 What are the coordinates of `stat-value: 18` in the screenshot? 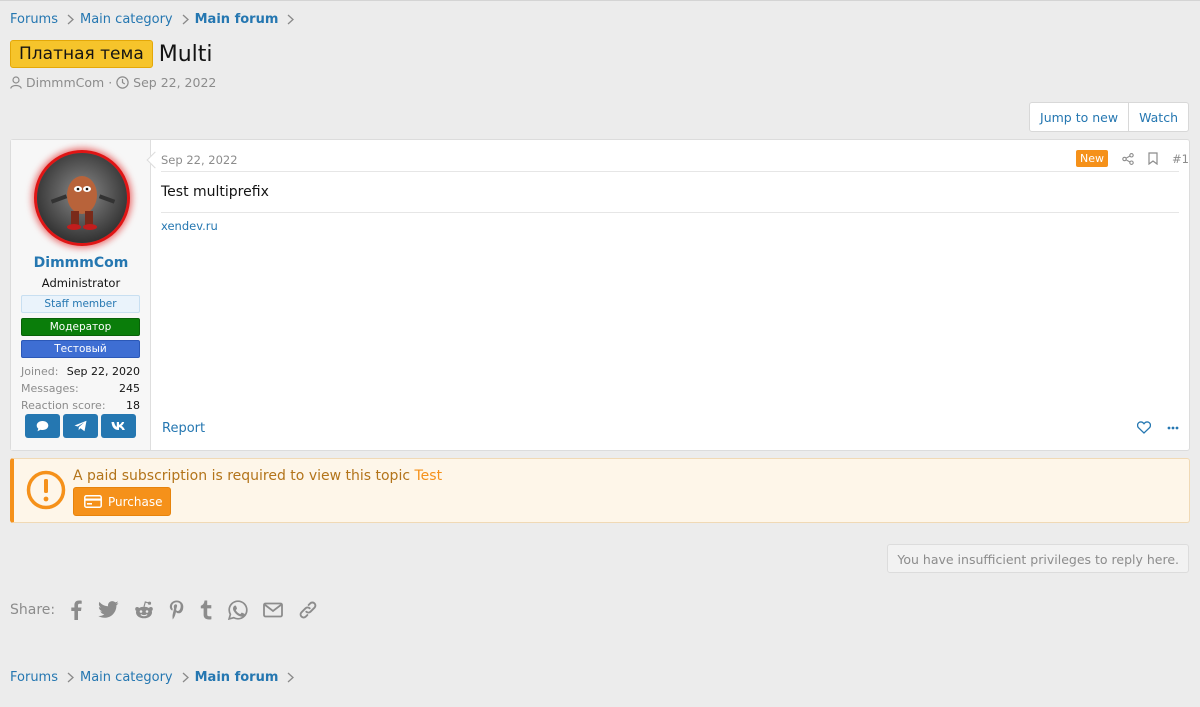 It's located at (133, 405).